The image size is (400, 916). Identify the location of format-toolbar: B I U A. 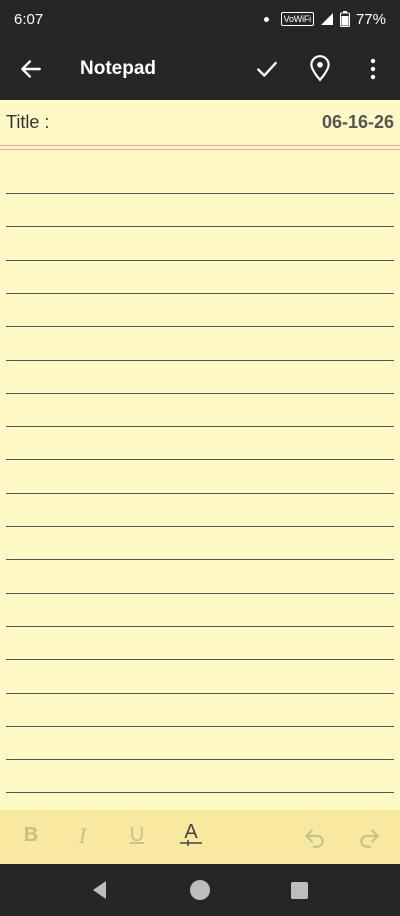
(200, 837).